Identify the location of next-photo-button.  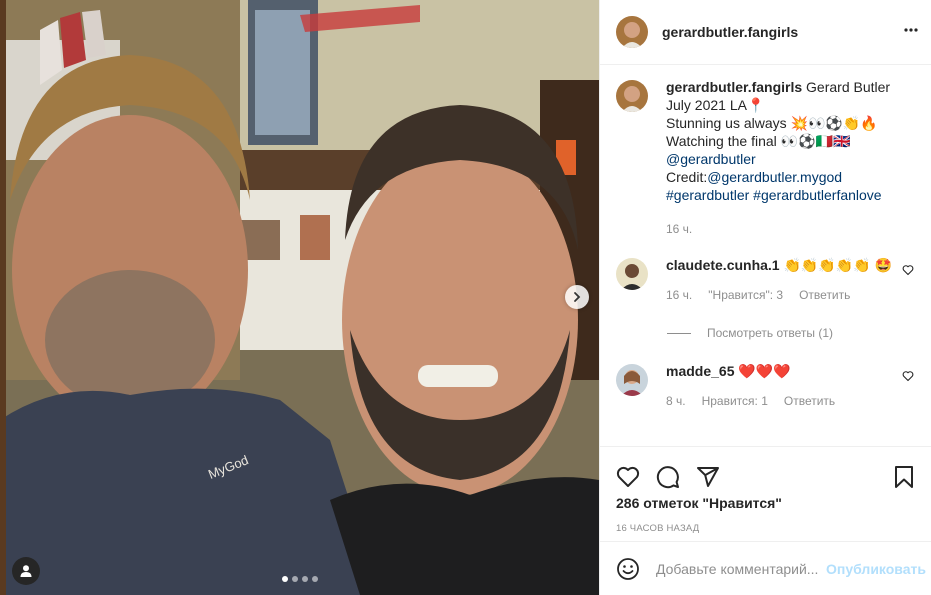
(577, 297).